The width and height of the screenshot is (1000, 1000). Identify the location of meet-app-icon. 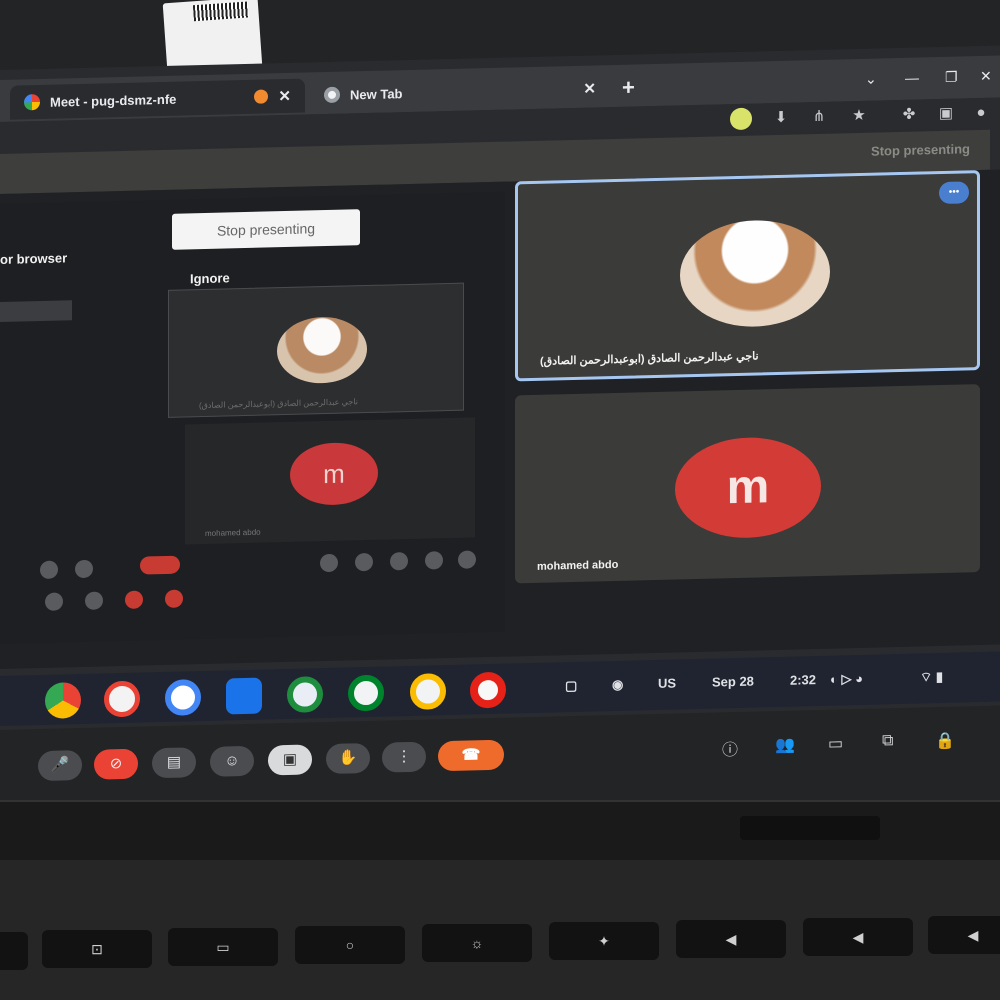
(366, 693).